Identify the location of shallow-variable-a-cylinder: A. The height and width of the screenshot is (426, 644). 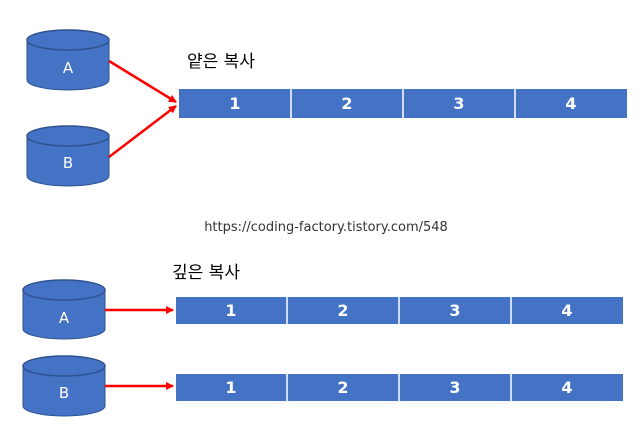
(68, 60).